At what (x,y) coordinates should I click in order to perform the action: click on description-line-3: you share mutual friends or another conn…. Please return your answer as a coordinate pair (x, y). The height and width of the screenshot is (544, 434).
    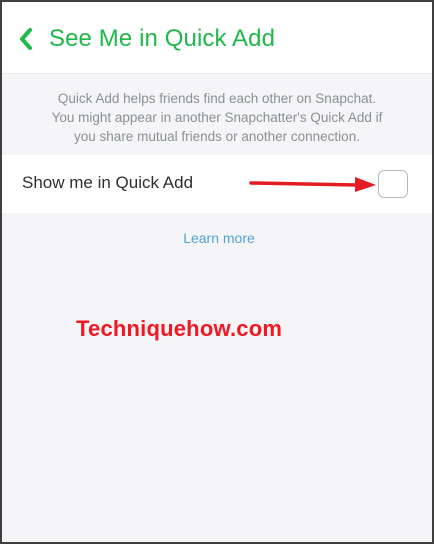
    Looking at the image, I should click on (217, 136).